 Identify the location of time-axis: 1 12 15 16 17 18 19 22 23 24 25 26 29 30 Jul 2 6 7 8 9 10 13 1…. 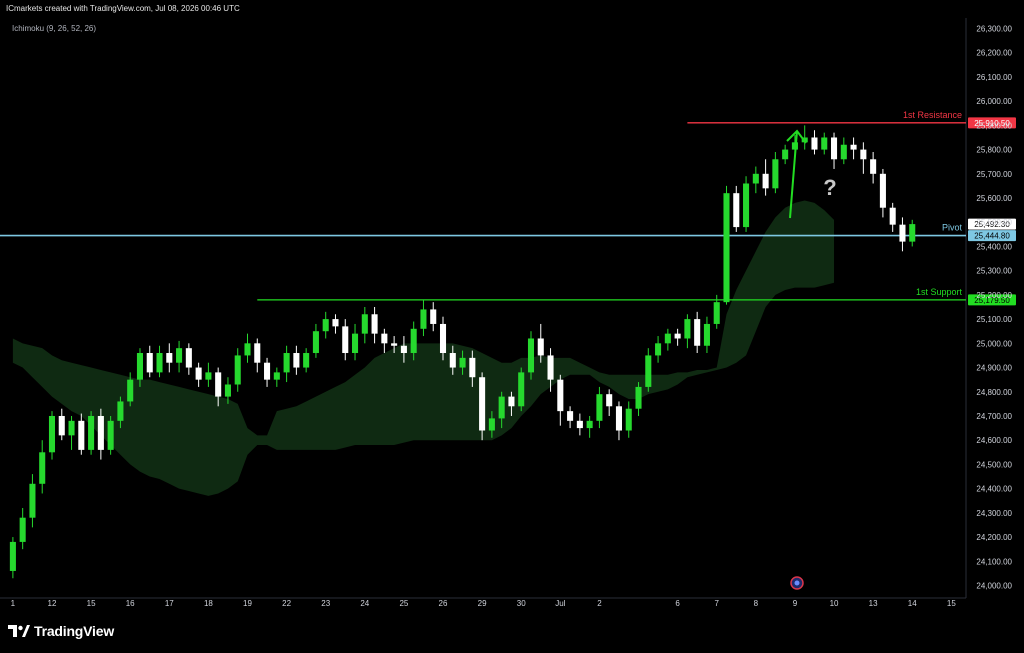
(484, 603).